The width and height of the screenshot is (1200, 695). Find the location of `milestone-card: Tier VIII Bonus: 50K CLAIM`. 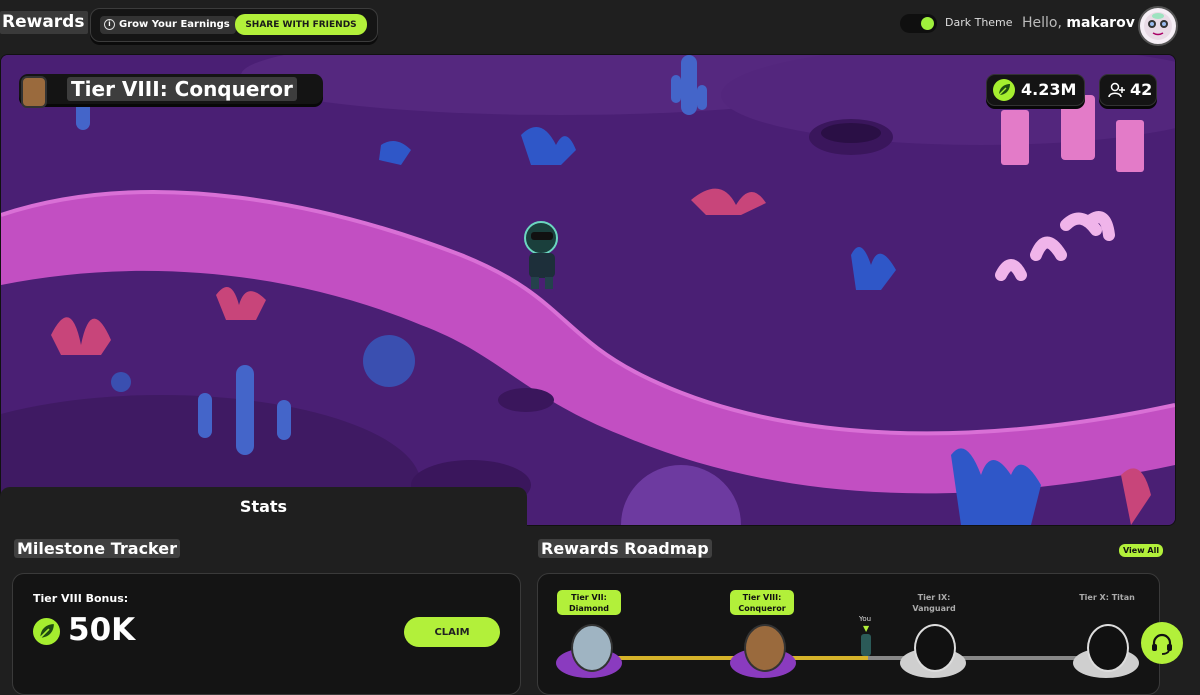

milestone-card: Tier VIII Bonus: 50K CLAIM is located at coordinates (266, 634).